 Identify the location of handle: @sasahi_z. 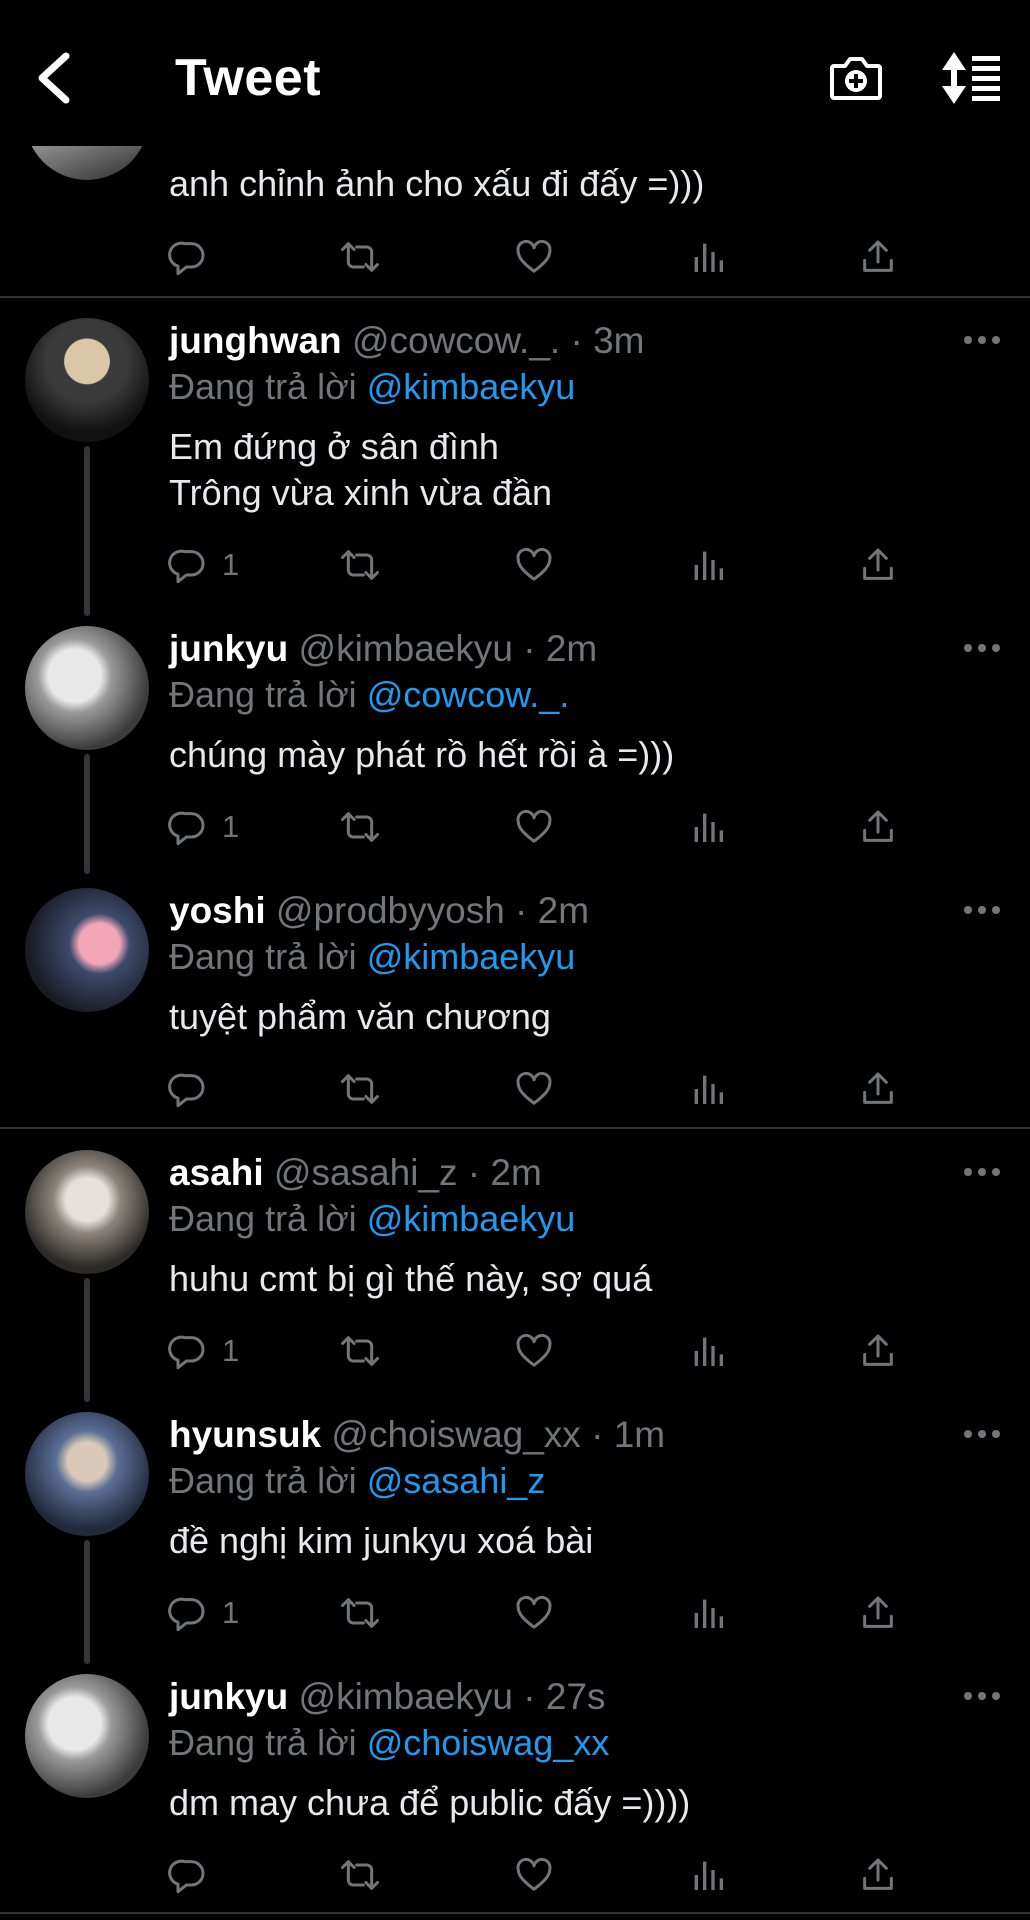
(366, 1172).